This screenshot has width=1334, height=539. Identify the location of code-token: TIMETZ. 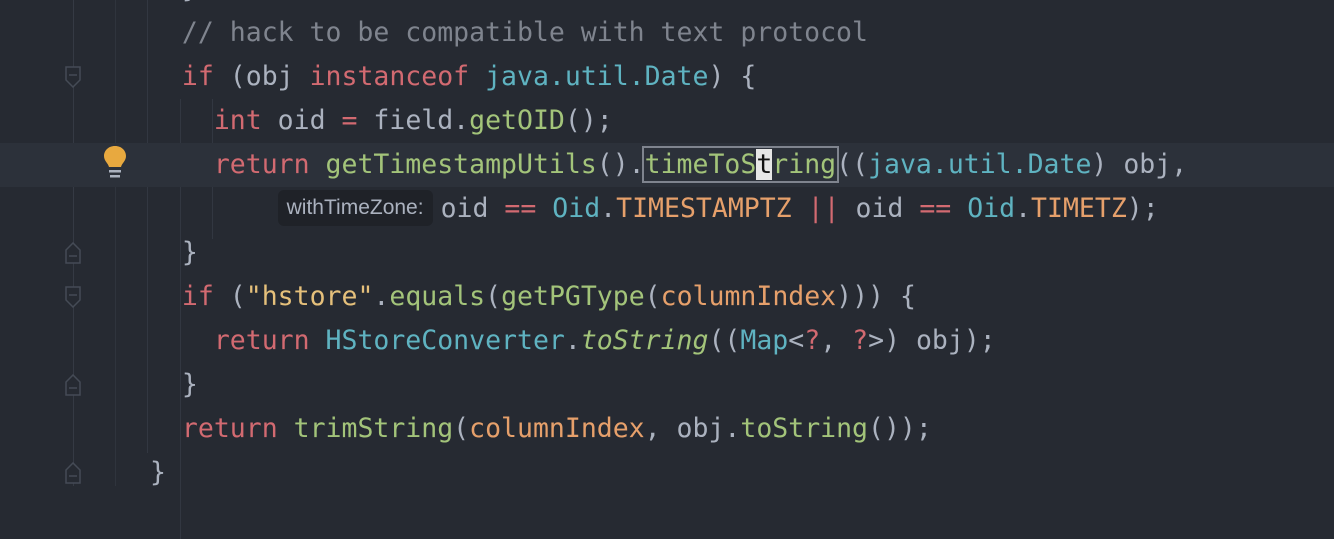
(1079, 208).